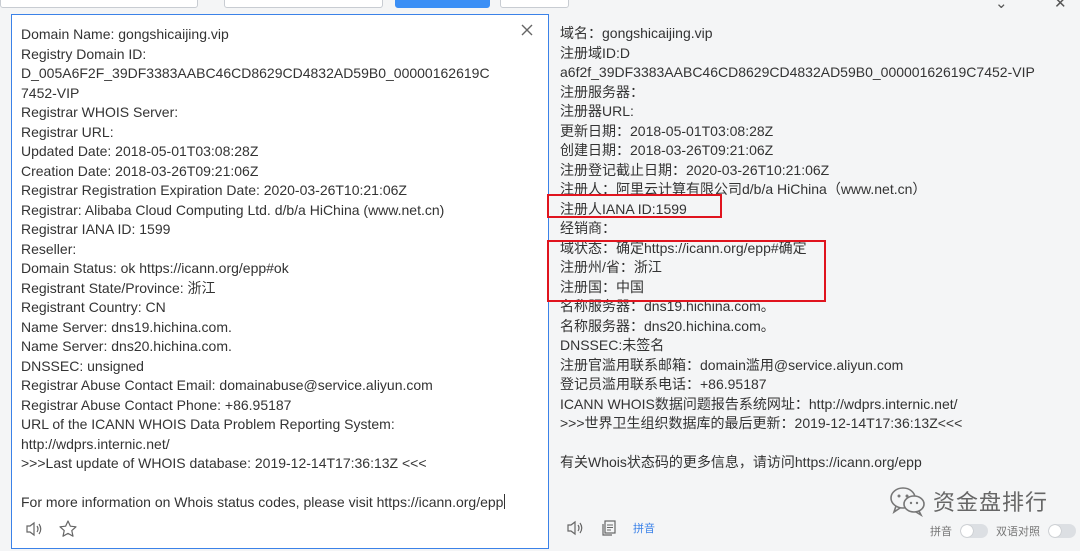 The height and width of the screenshot is (551, 1080). Describe the element at coordinates (93, 307) in the screenshot. I see `source-line: Registrant Country: CN` at that location.